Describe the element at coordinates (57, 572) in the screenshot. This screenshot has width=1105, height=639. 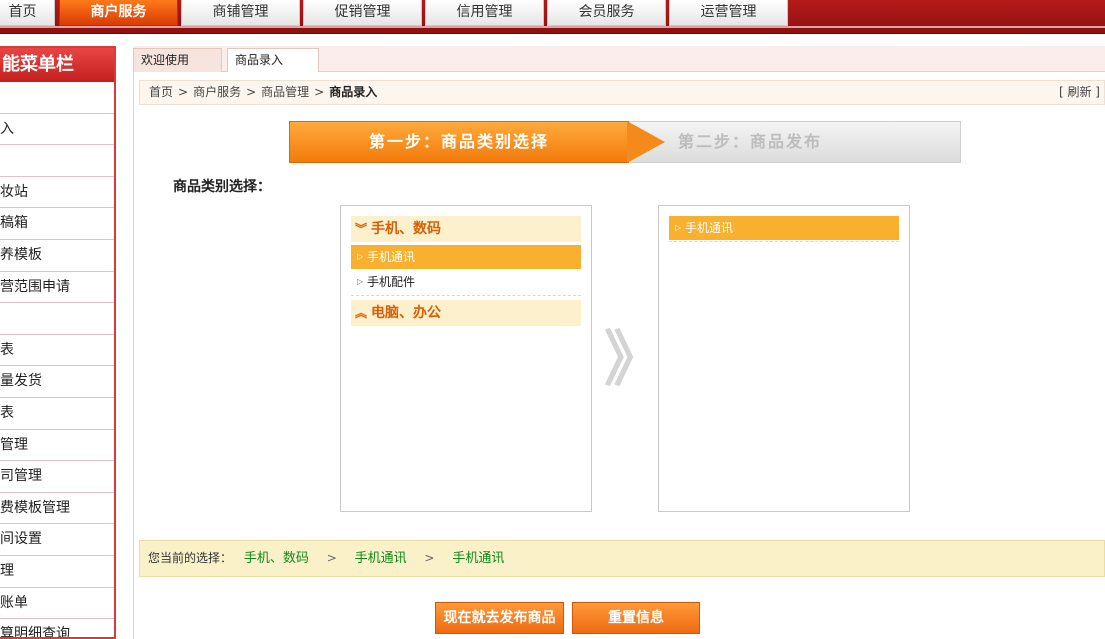
I see `sidebar-item: 理` at that location.